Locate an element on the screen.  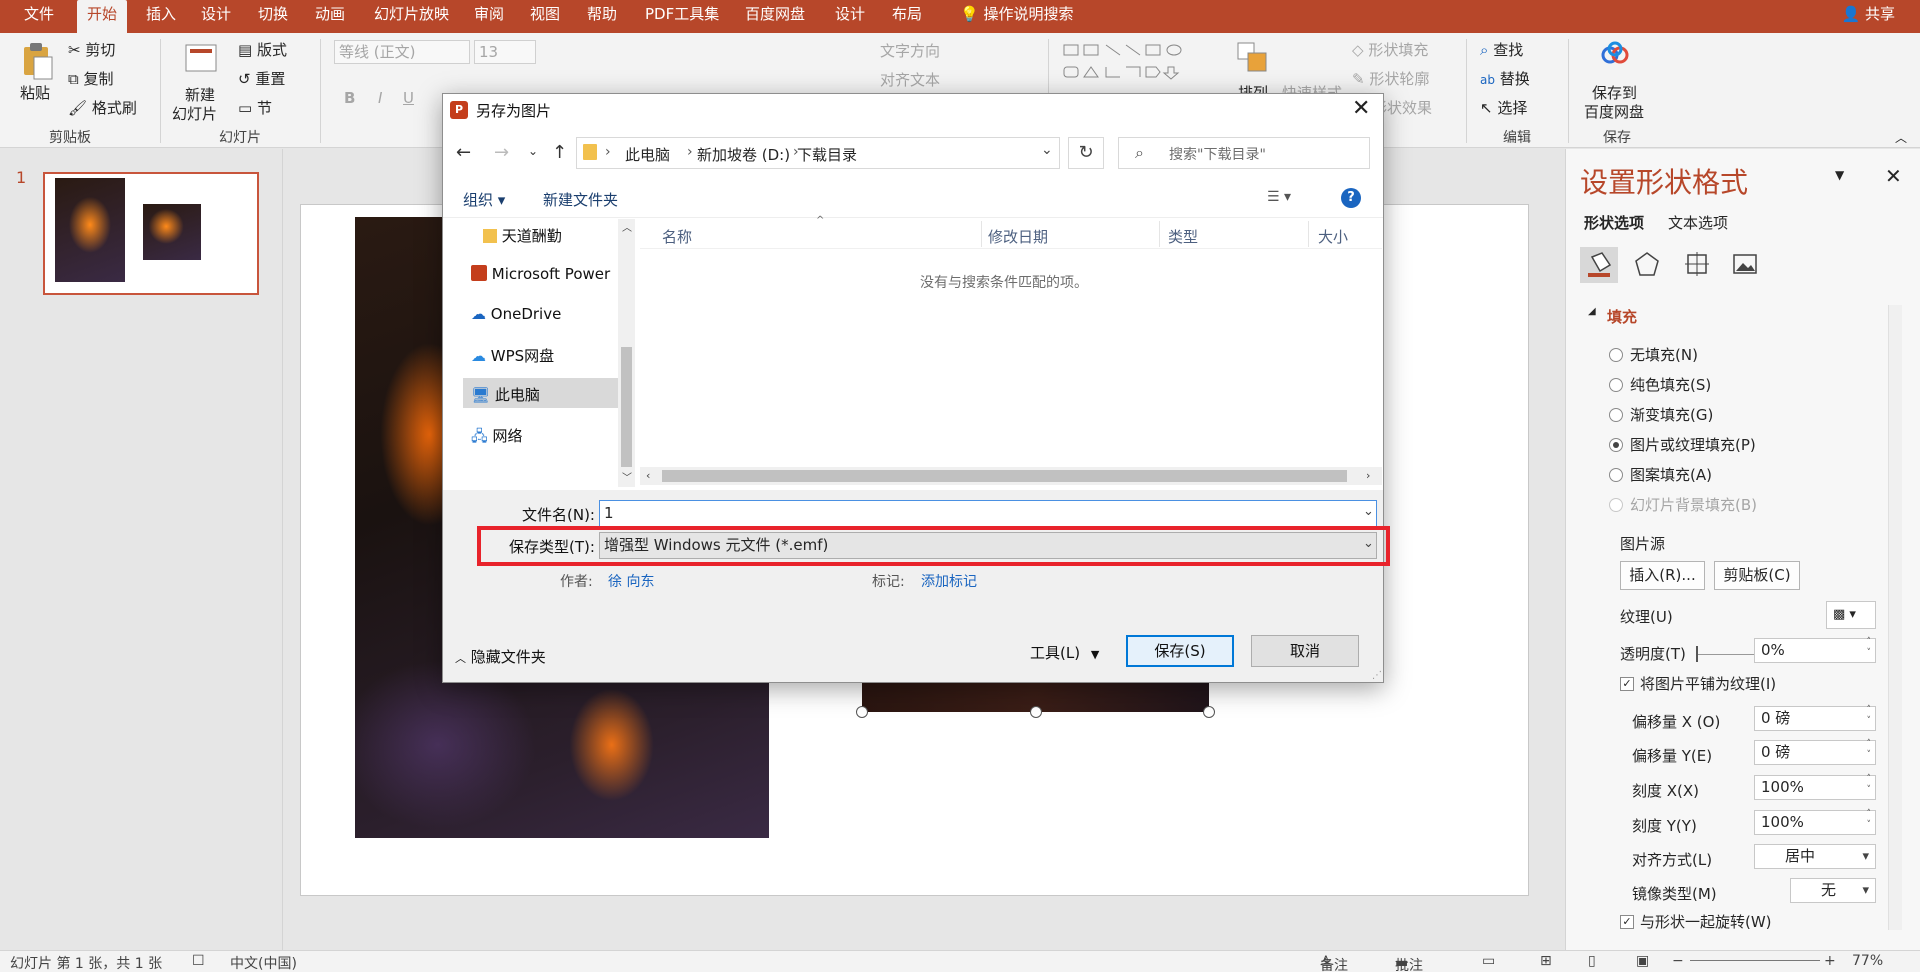
zoom-level: 77% is located at coordinates (1867, 961).